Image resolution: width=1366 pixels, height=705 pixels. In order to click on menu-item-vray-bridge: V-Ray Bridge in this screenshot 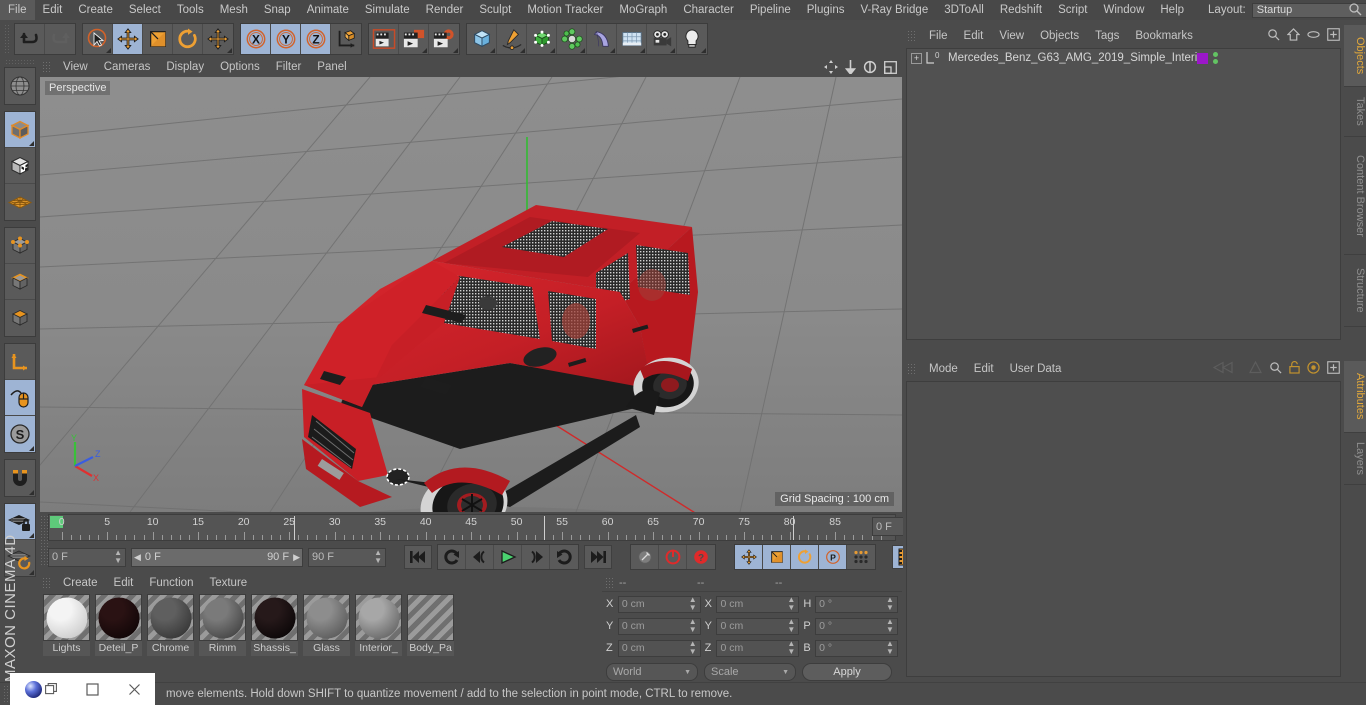, I will do `click(894, 10)`.